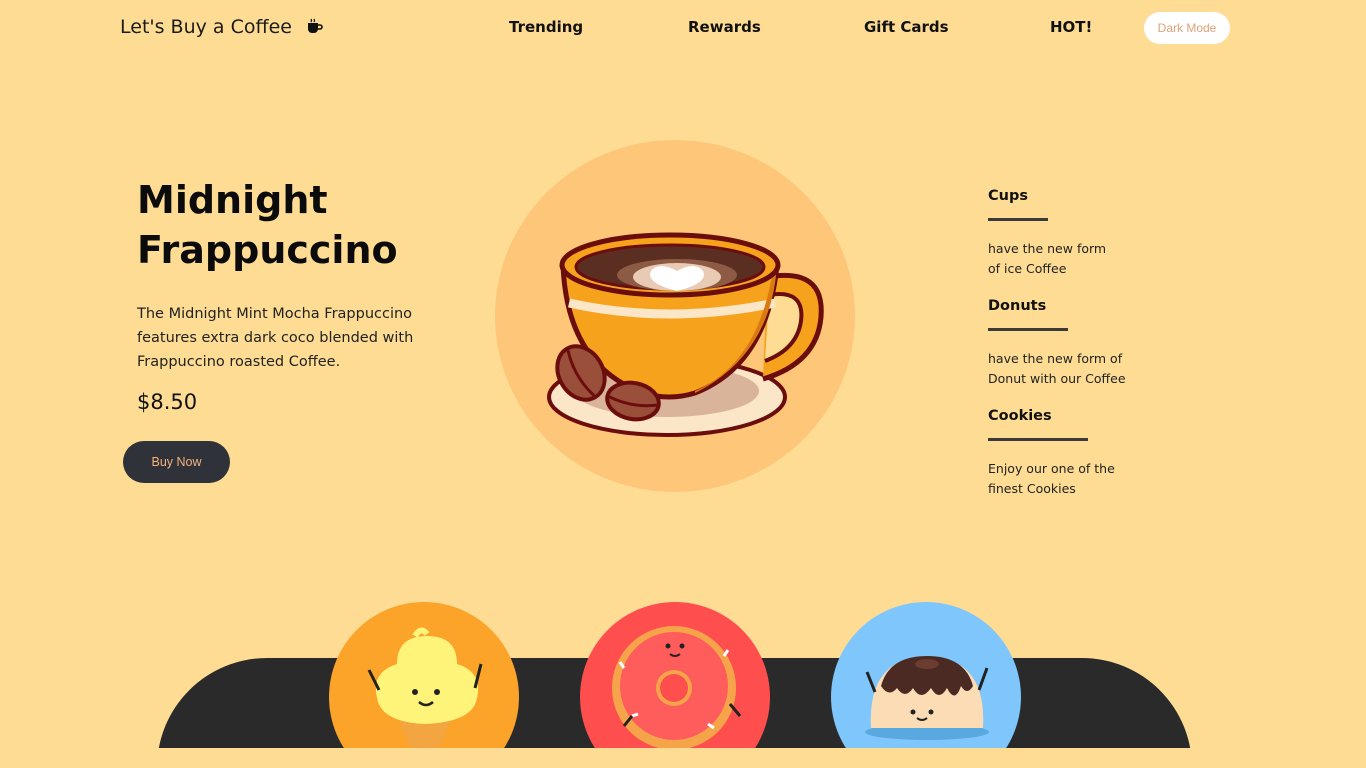 This screenshot has width=1366, height=768. I want to click on coffee-cup-illustration, so click(690, 340).